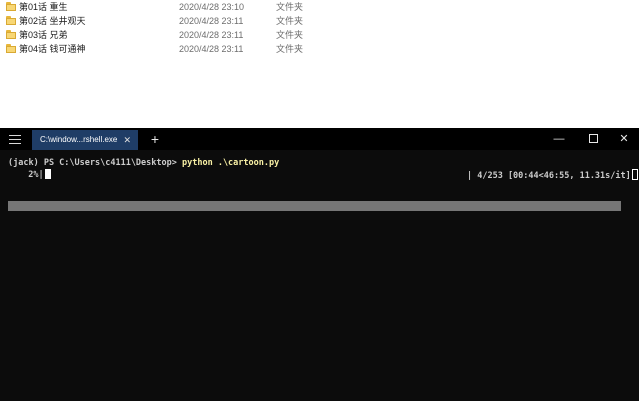 Image resolution: width=639 pixels, height=401 pixels. What do you see at coordinates (155, 139) in the screenshot?
I see `plus-icon: +` at bounding box center [155, 139].